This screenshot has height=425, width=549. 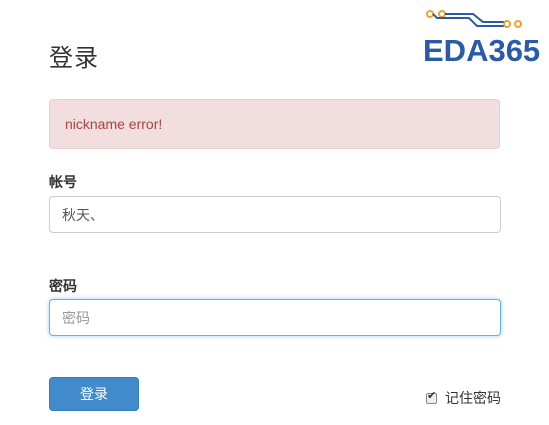 I want to click on eda365-logo: EDA365, so click(x=481, y=39).